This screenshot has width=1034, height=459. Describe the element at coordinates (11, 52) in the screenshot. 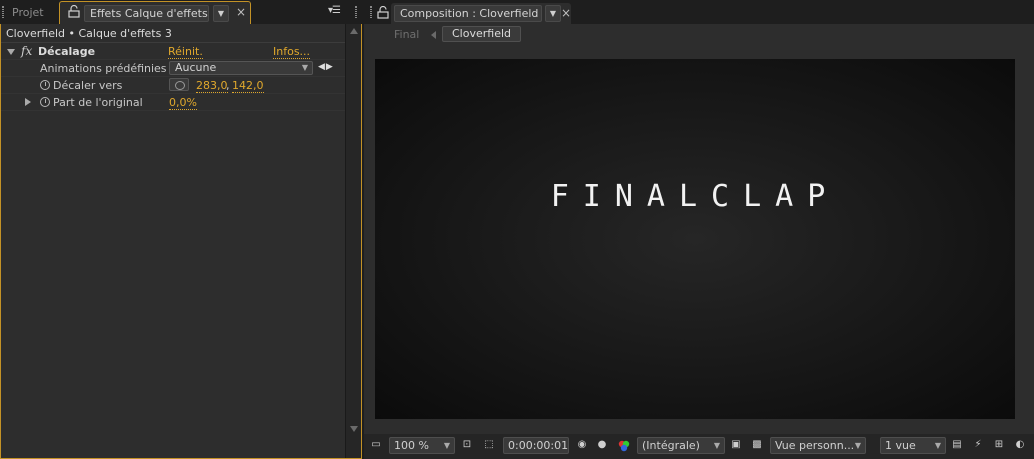

I see `collapse-triangle-icon` at that location.